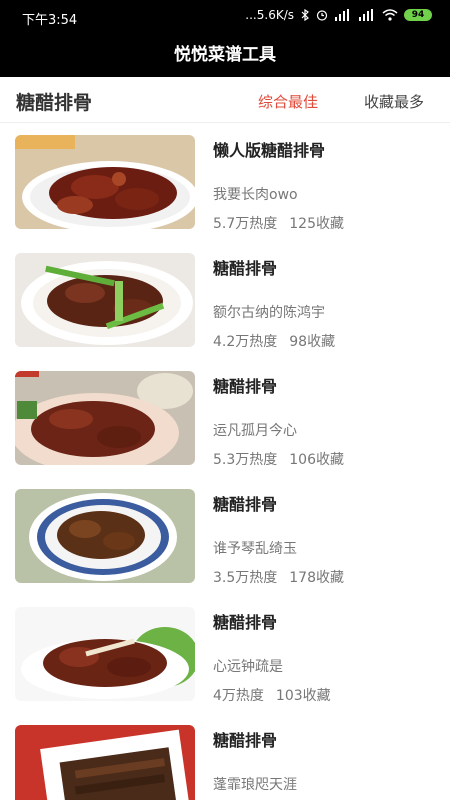 The width and height of the screenshot is (450, 800). Describe the element at coordinates (225, 536) in the screenshot. I see `recipe-item: 糖醋排骨 谁予琴乱绮玉 3.5万热度 178收藏` at that location.